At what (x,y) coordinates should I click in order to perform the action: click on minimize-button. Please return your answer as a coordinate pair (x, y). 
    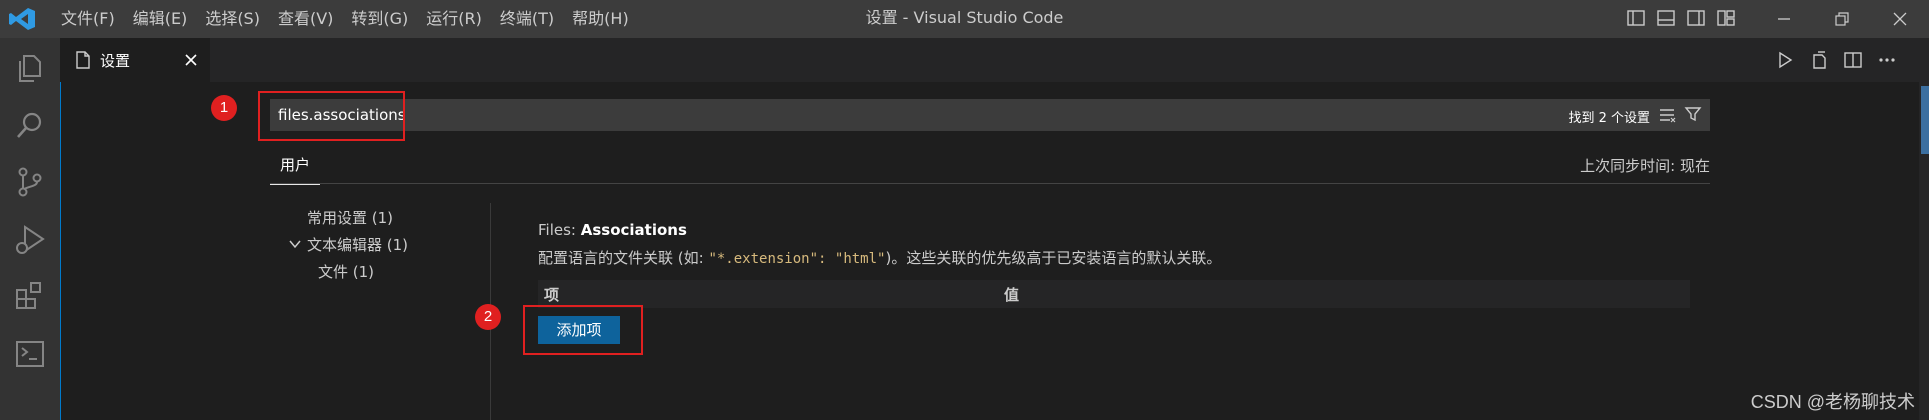
    Looking at the image, I should click on (1784, 19).